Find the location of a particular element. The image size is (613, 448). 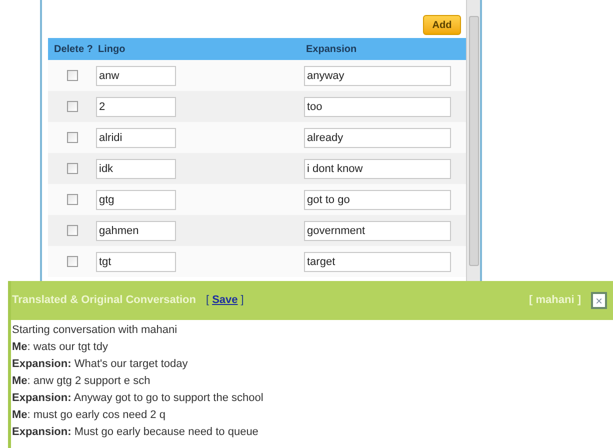

lingo-field: gahmen is located at coordinates (136, 230).